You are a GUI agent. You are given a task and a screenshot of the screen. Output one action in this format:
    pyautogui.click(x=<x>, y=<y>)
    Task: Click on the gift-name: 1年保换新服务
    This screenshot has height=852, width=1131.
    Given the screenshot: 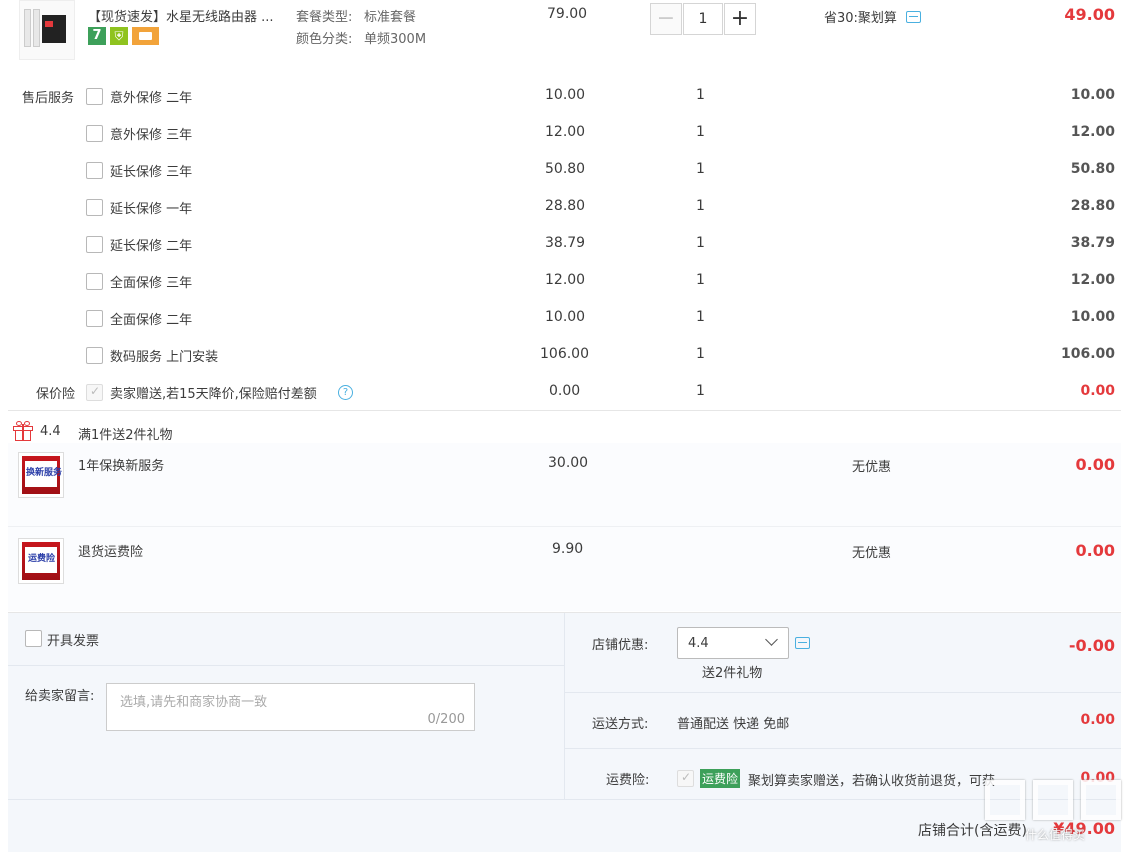 What is the action you would take?
    pyautogui.click(x=121, y=464)
    